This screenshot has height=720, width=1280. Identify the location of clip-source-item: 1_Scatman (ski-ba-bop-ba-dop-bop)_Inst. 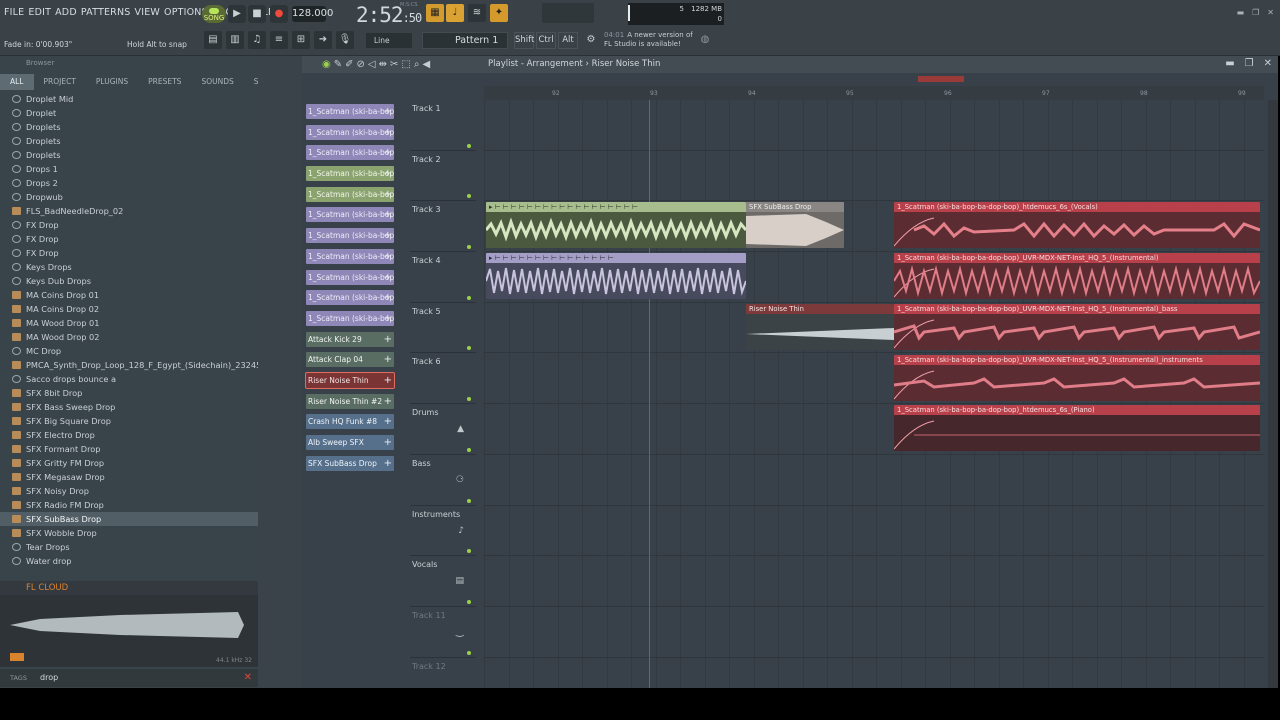
(350, 256).